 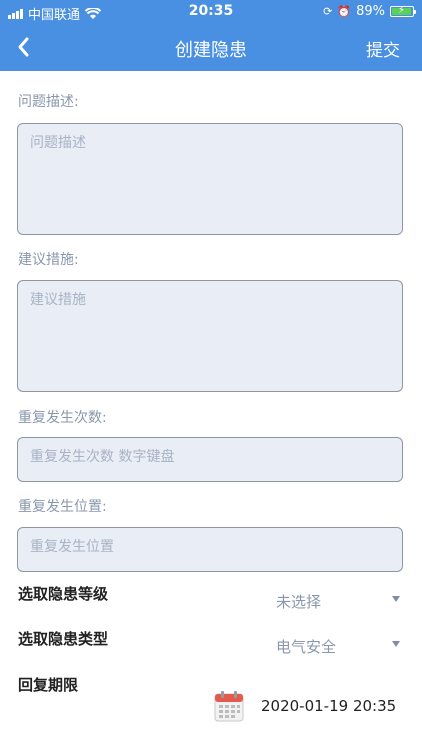 What do you see at coordinates (62, 418) in the screenshot?
I see `repeat-count-label: 重复发生次数:` at bounding box center [62, 418].